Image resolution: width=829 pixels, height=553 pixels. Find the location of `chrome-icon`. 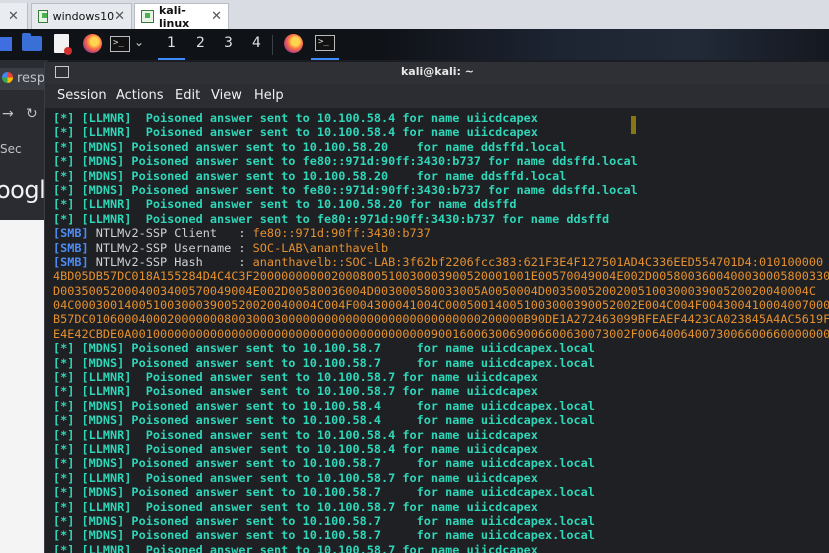

chrome-icon is located at coordinates (7, 77).